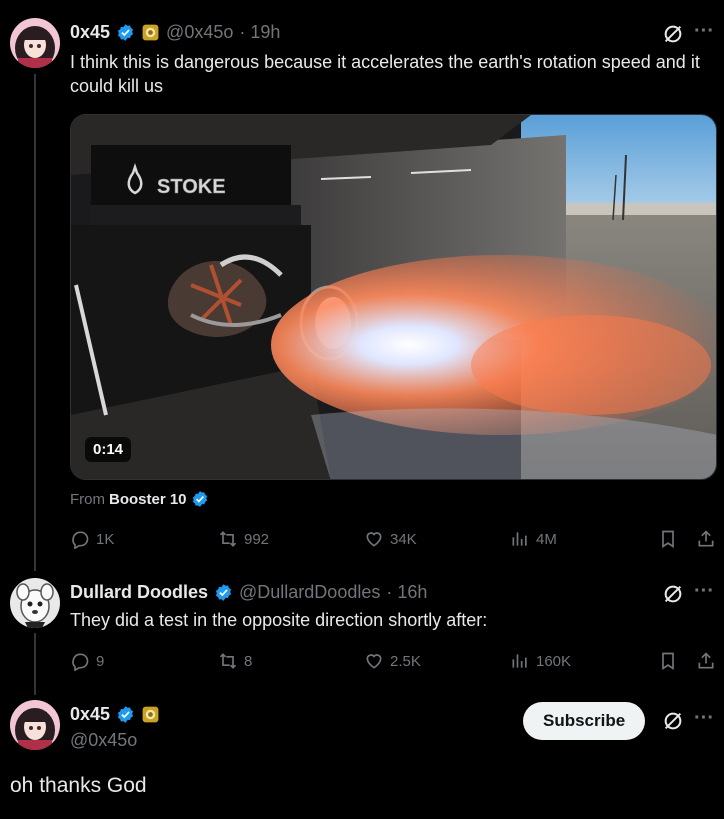 This screenshot has height=819, width=724. I want to click on view-count: 160K, so click(554, 661).